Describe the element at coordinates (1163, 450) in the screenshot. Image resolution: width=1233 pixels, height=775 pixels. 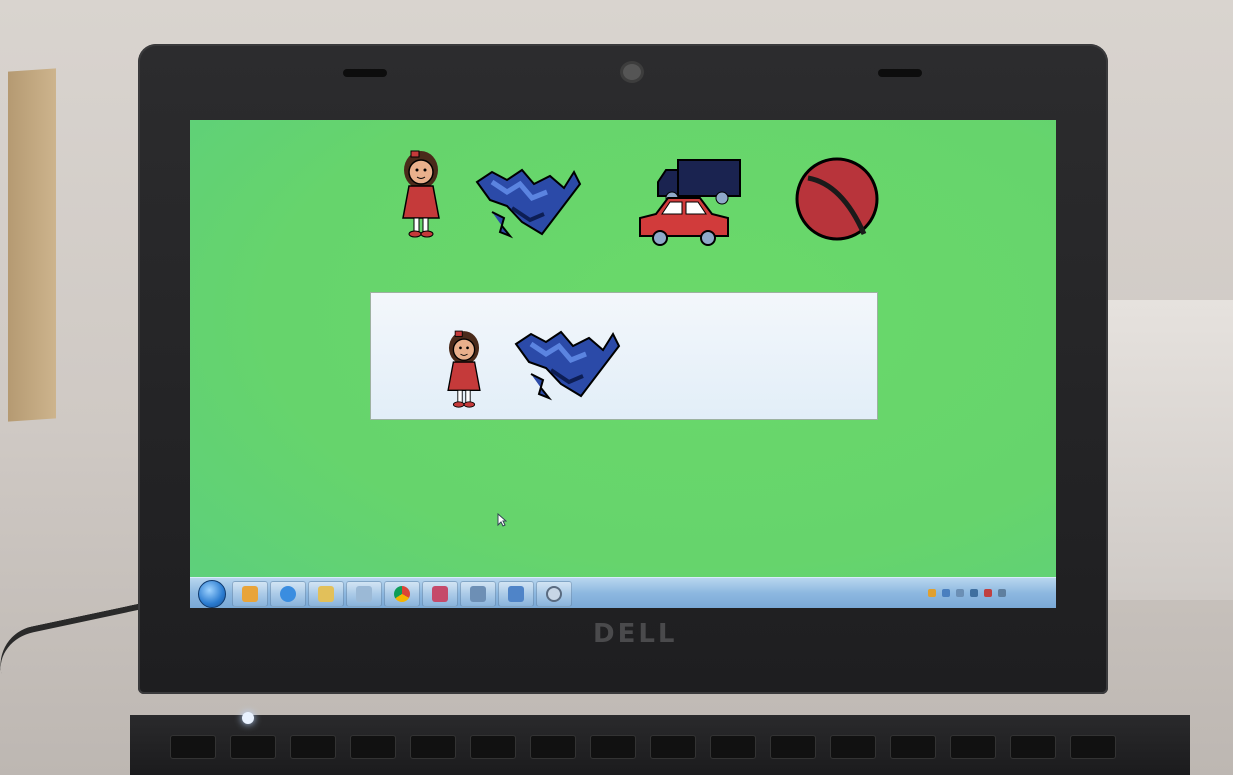
I see `background-box` at that location.